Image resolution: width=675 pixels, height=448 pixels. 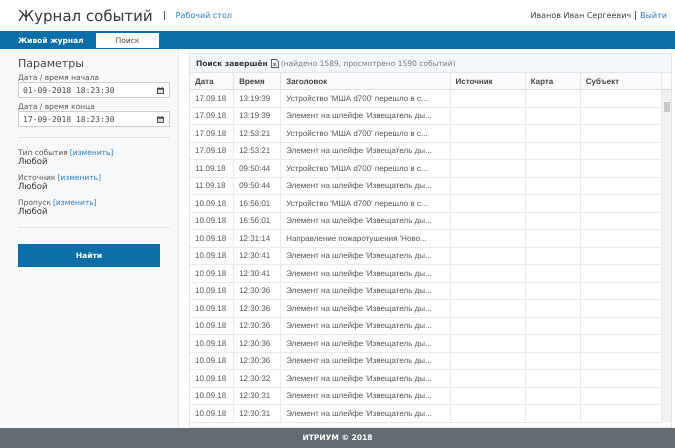 What do you see at coordinates (85, 15) in the screenshot?
I see `page-title: Журнал событий` at bounding box center [85, 15].